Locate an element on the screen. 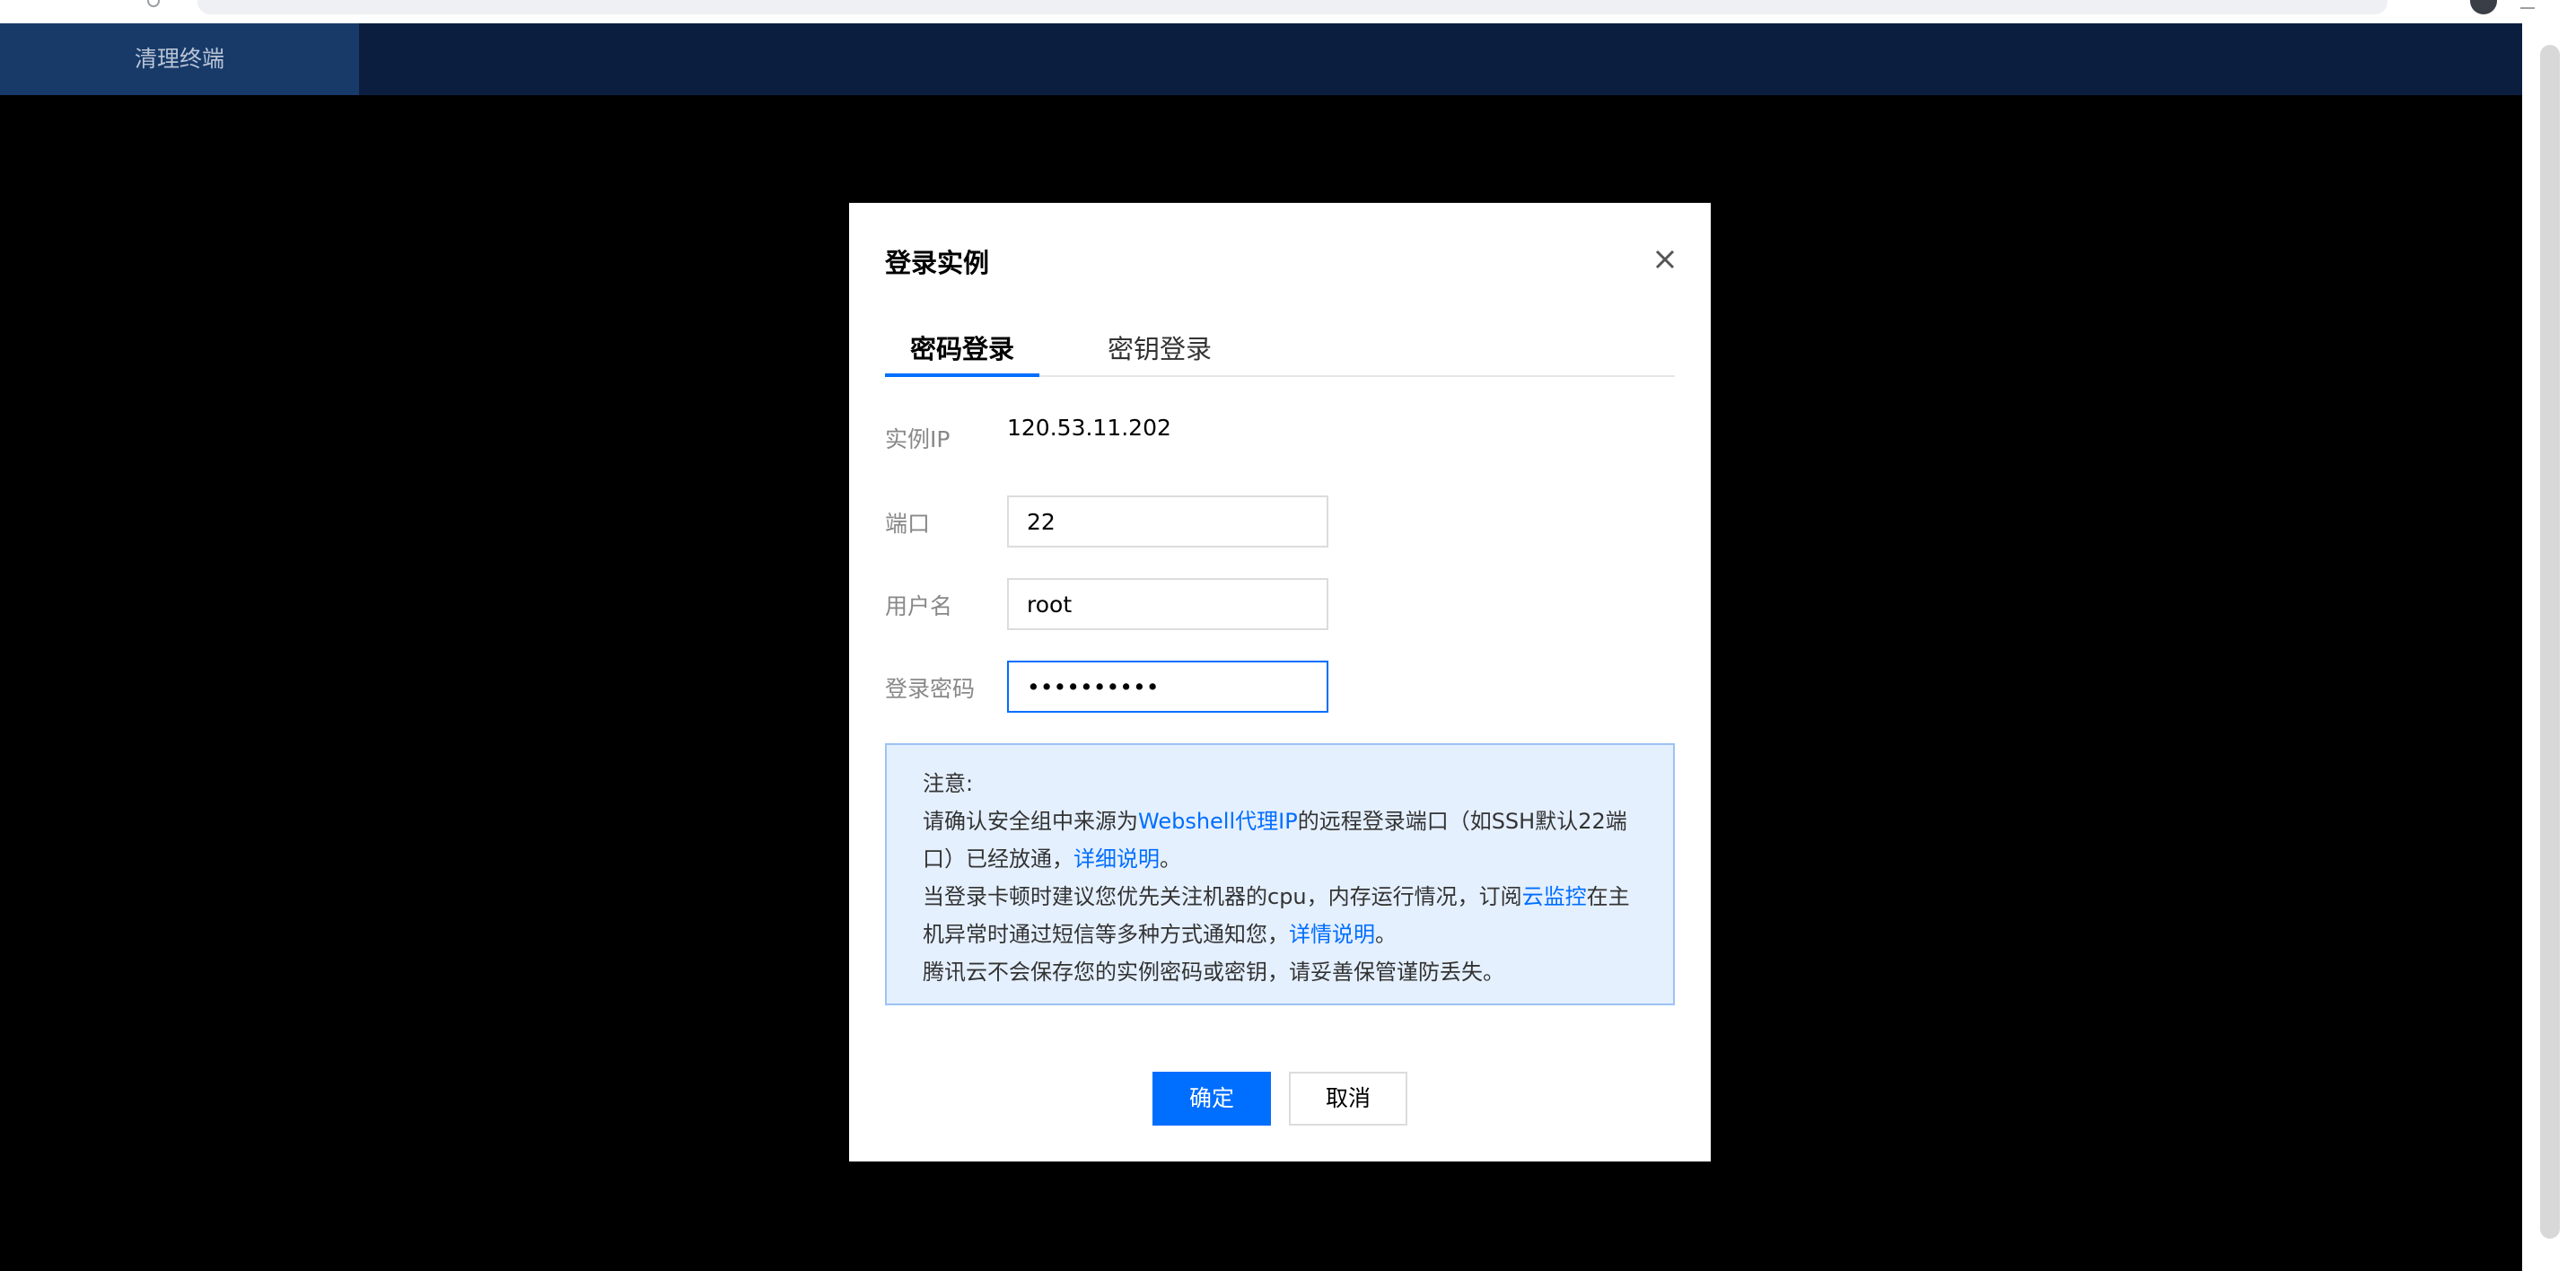 The height and width of the screenshot is (1271, 2576). password-label: 登录密码 is located at coordinates (930, 689).